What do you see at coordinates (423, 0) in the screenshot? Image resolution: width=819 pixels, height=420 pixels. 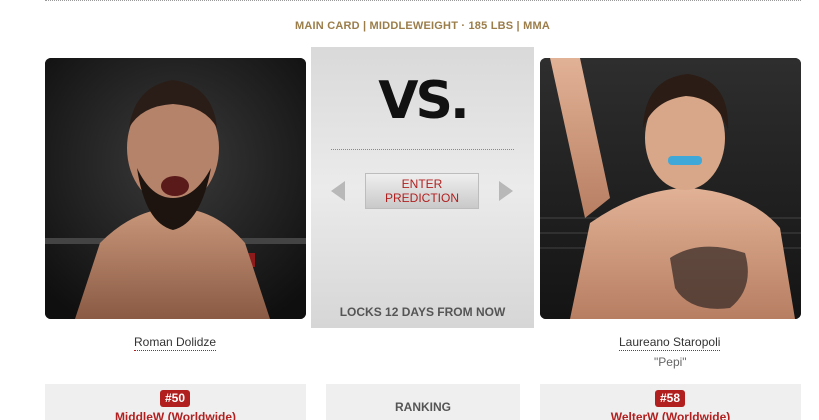 I see `top-divider` at bounding box center [423, 0].